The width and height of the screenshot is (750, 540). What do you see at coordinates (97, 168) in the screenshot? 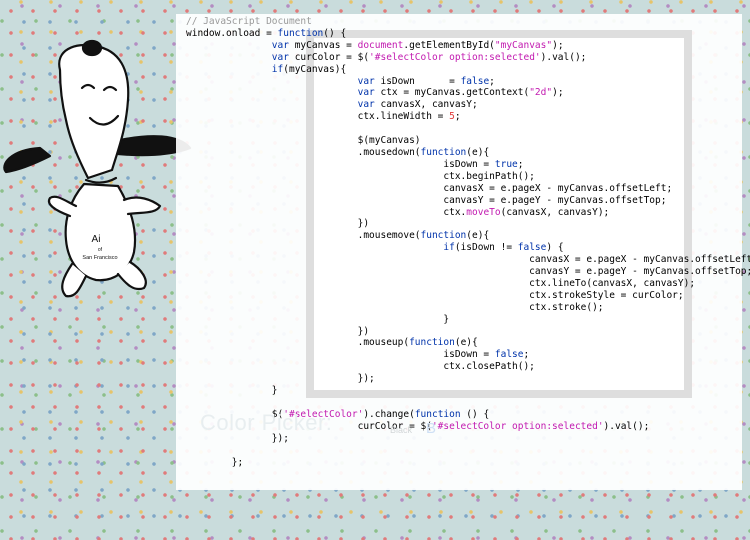
I see `dancing-dog-illustration: Ai of San Francisco` at bounding box center [97, 168].